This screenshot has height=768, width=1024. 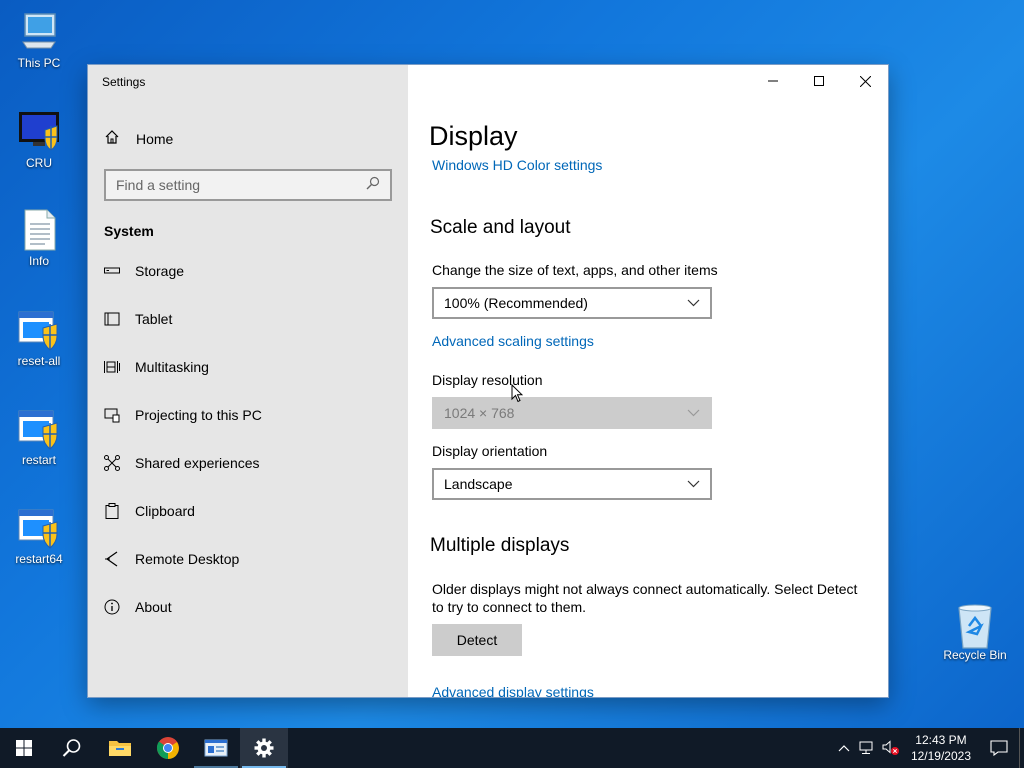 I want to click on info-icon, so click(x=119, y=607).